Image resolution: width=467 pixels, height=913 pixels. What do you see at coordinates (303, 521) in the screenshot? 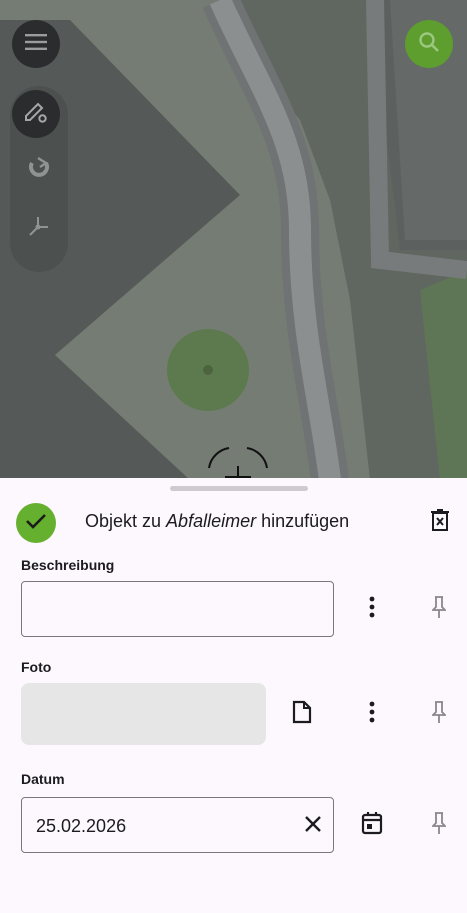
I see `title-suffix: hinzufügen` at bounding box center [303, 521].